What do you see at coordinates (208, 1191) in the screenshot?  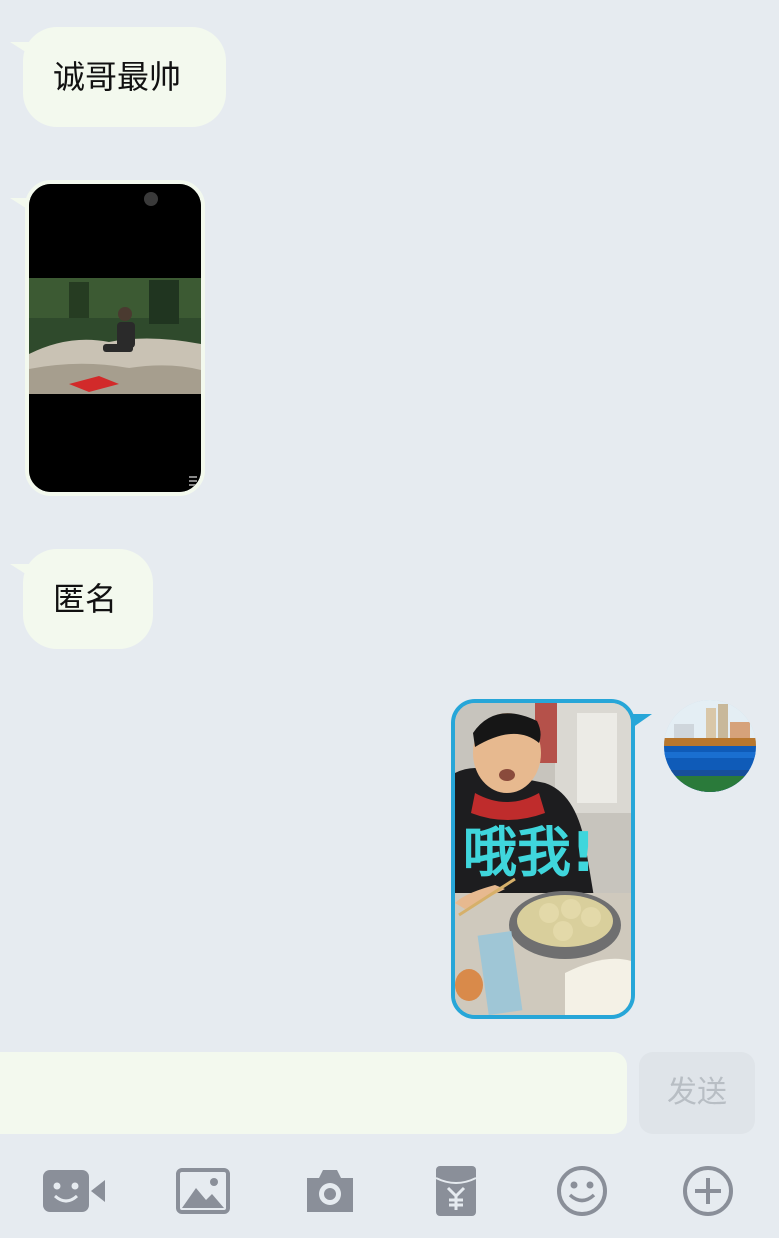 I see `image-gallery-icon` at bounding box center [208, 1191].